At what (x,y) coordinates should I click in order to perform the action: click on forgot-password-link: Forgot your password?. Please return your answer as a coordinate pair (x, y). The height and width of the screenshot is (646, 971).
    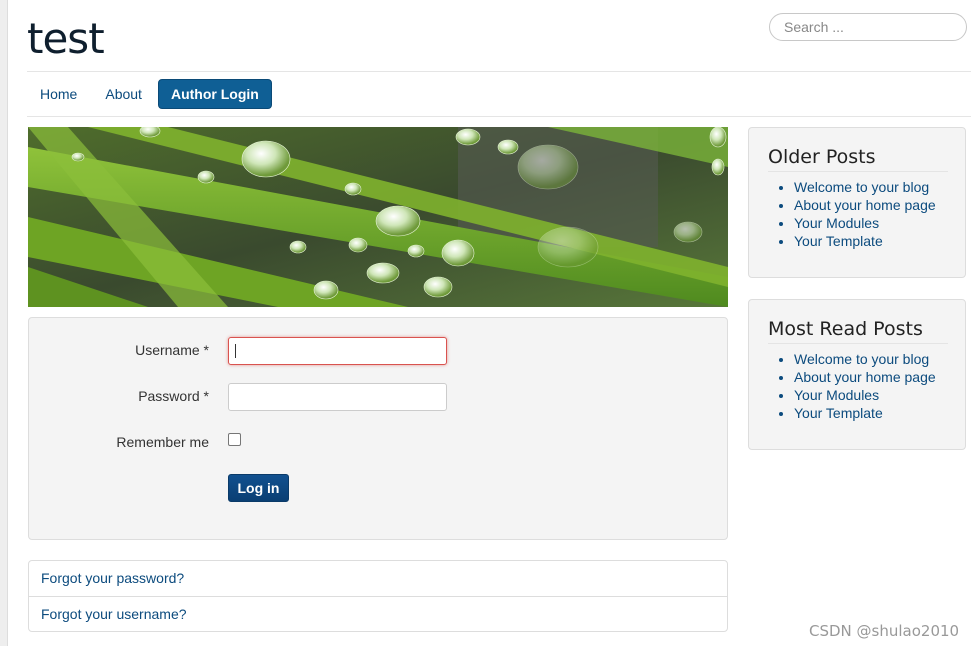
    Looking at the image, I should click on (378, 578).